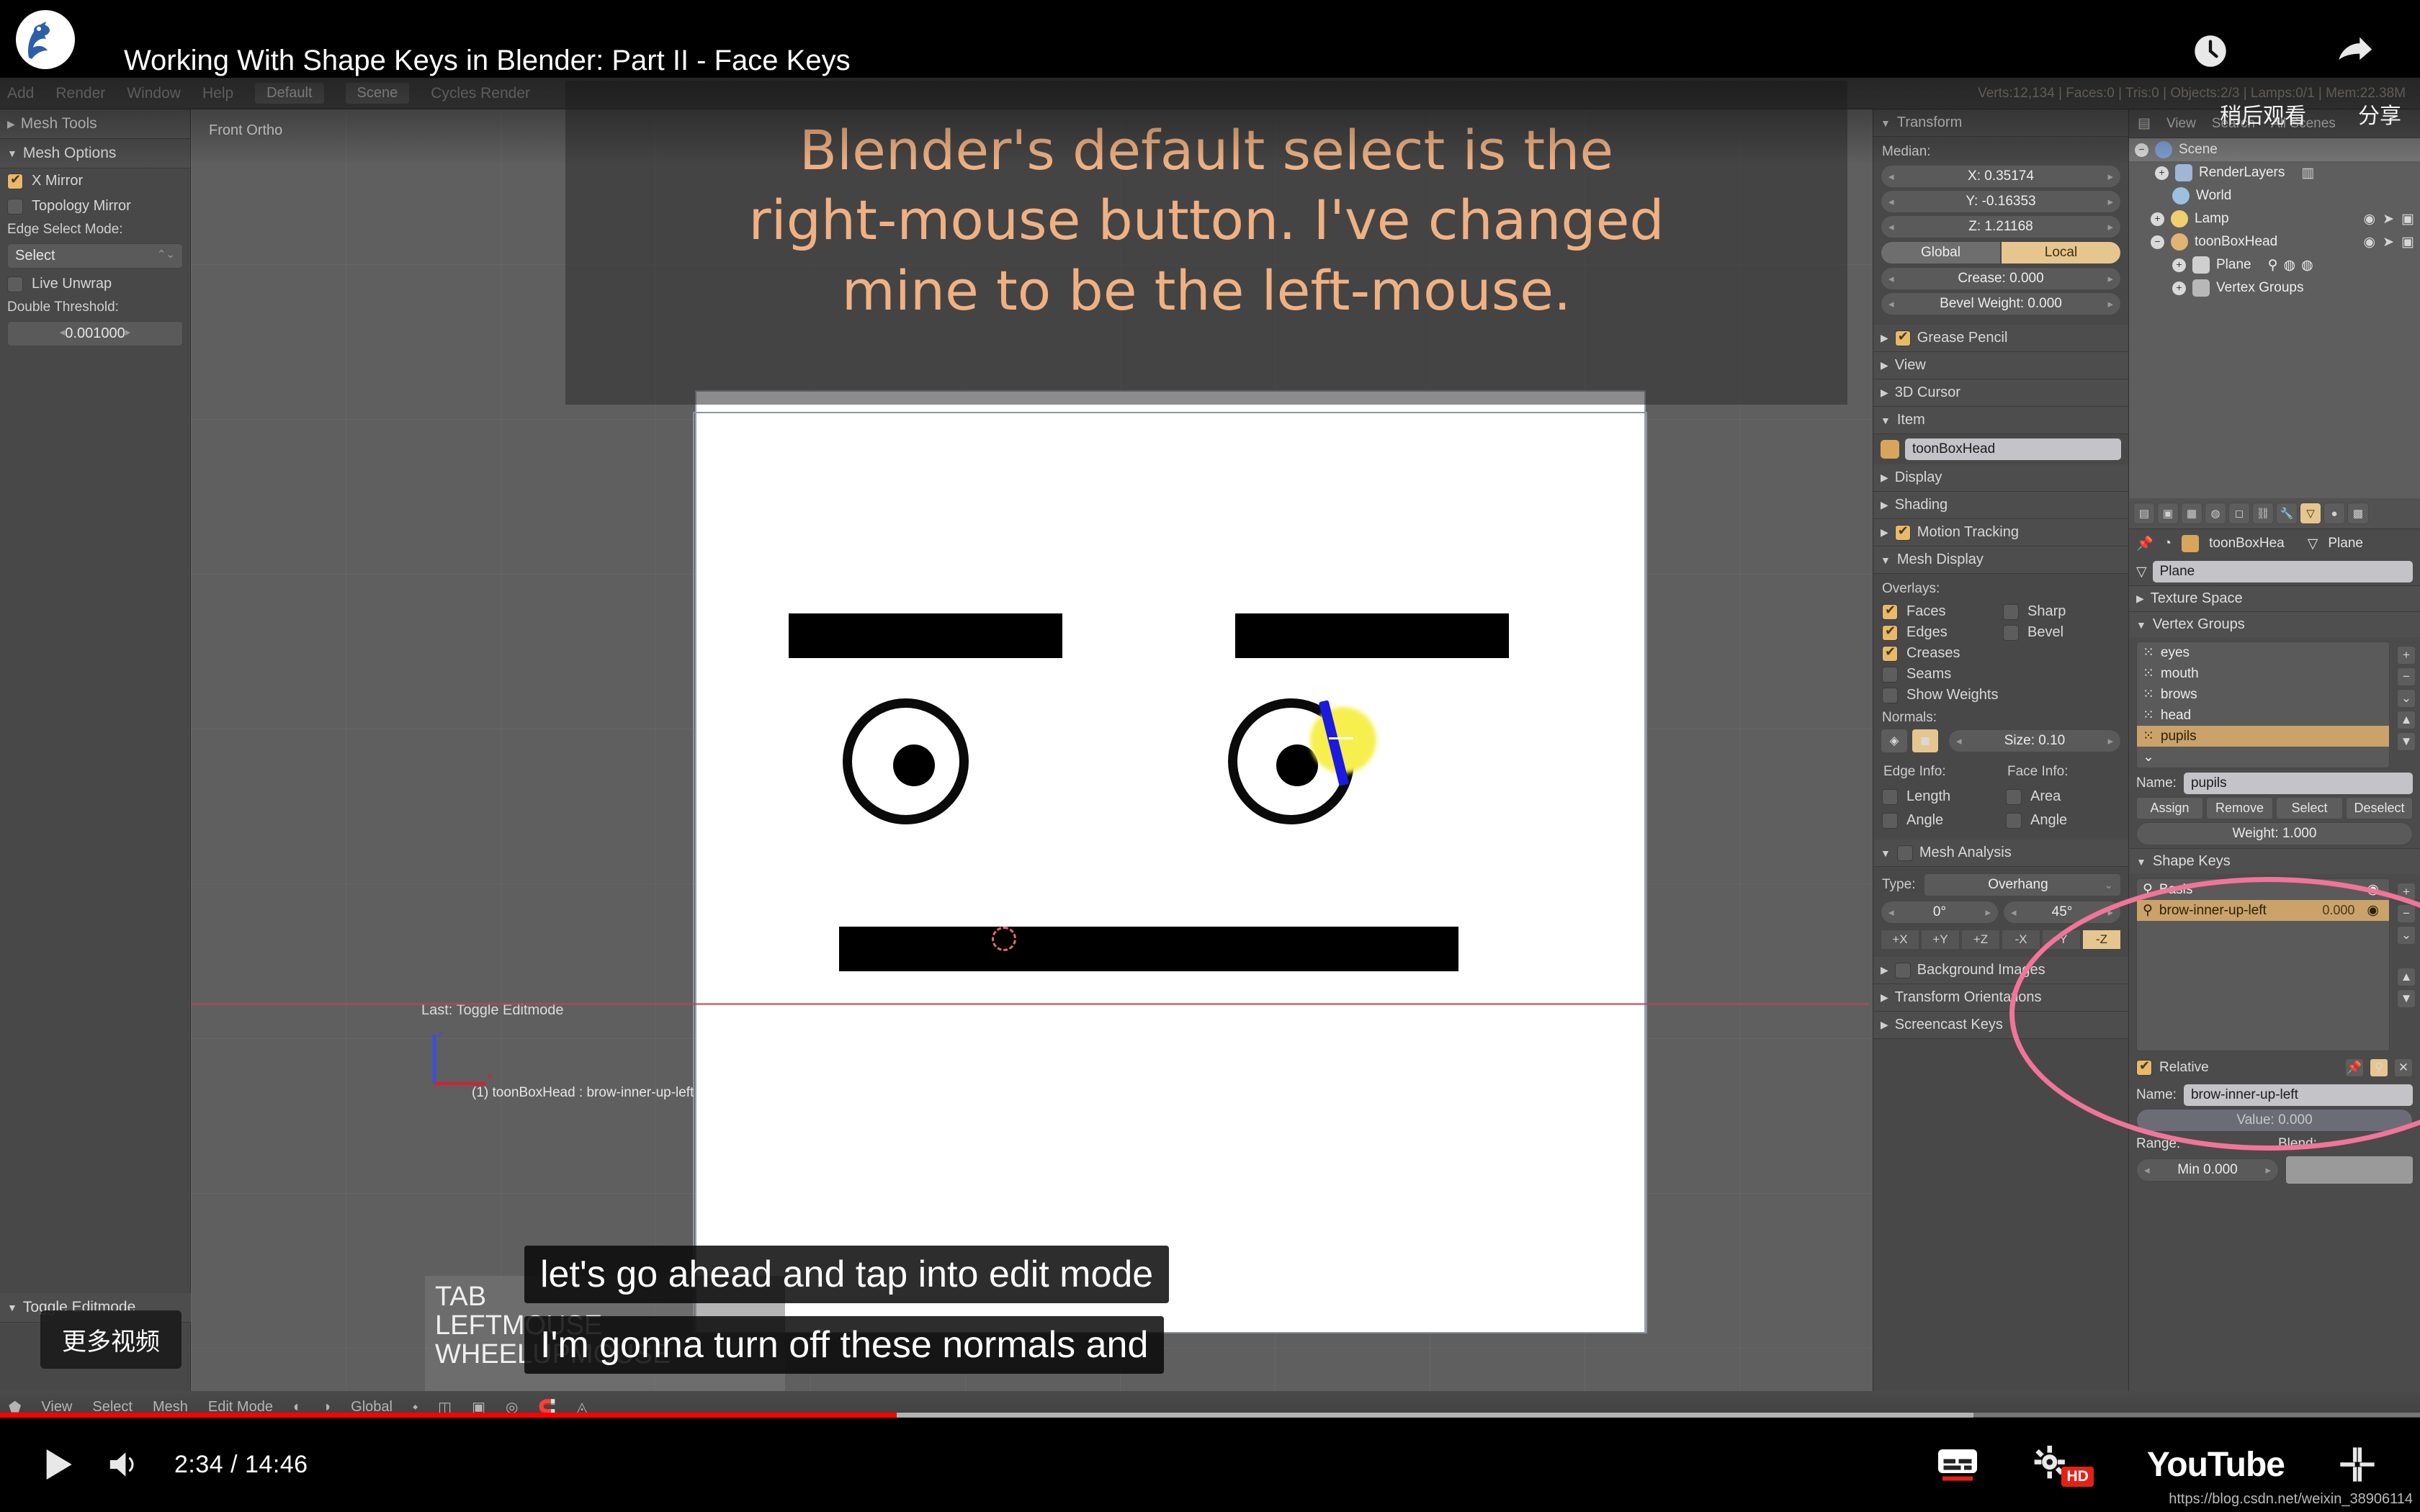 The height and width of the screenshot is (1512, 2420). What do you see at coordinates (2403, 1067) in the screenshot?
I see `close-icon: ✕` at bounding box center [2403, 1067].